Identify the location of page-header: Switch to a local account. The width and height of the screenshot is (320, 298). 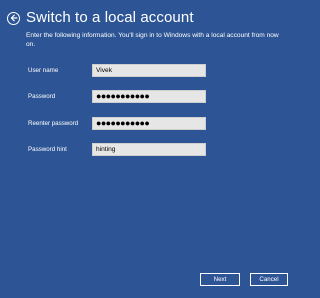
(100, 18).